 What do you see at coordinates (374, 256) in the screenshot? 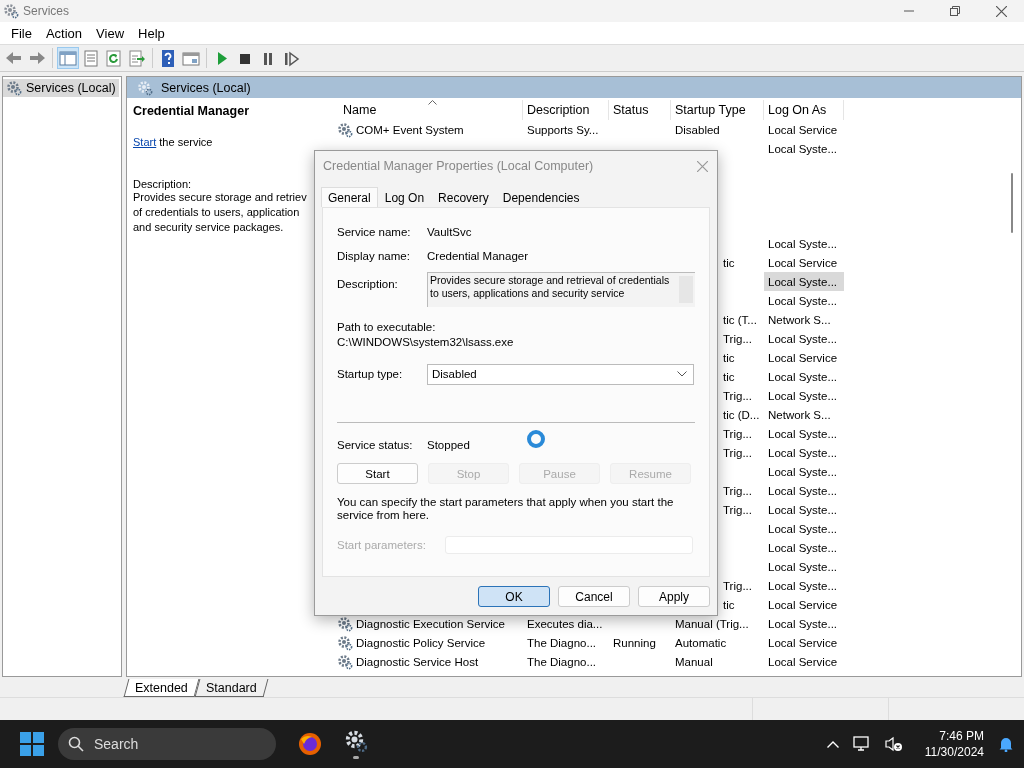
I see `field-label: Display name:` at bounding box center [374, 256].